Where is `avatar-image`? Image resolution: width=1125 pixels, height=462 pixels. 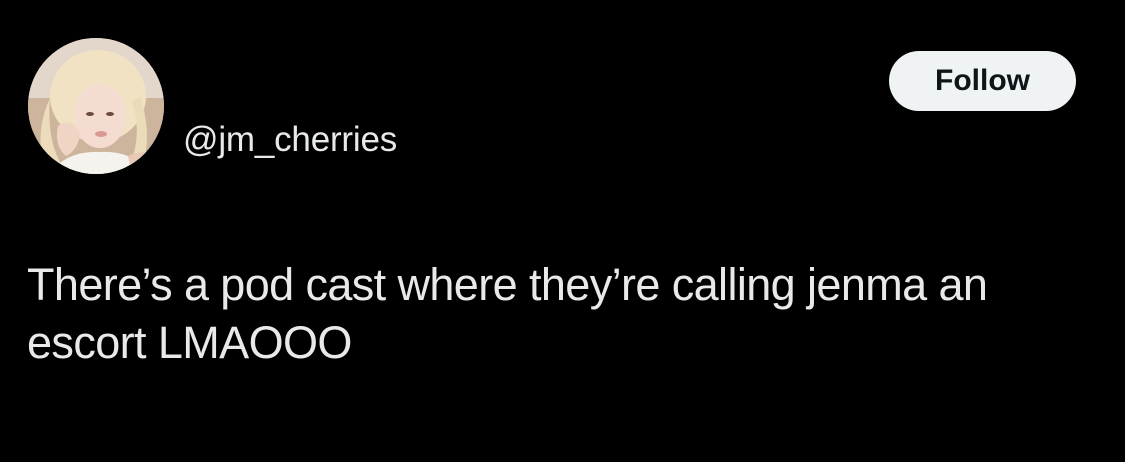 avatar-image is located at coordinates (96, 106).